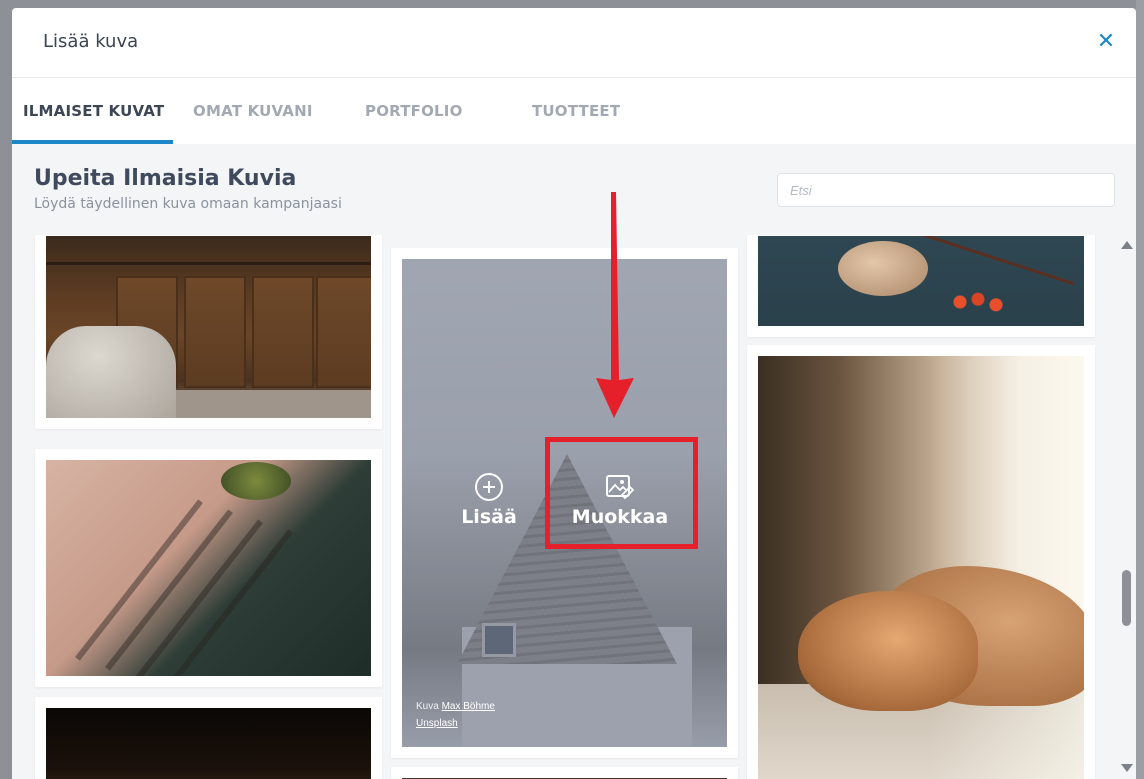  I want to click on modal-title: Lisää kuva, so click(91, 41).